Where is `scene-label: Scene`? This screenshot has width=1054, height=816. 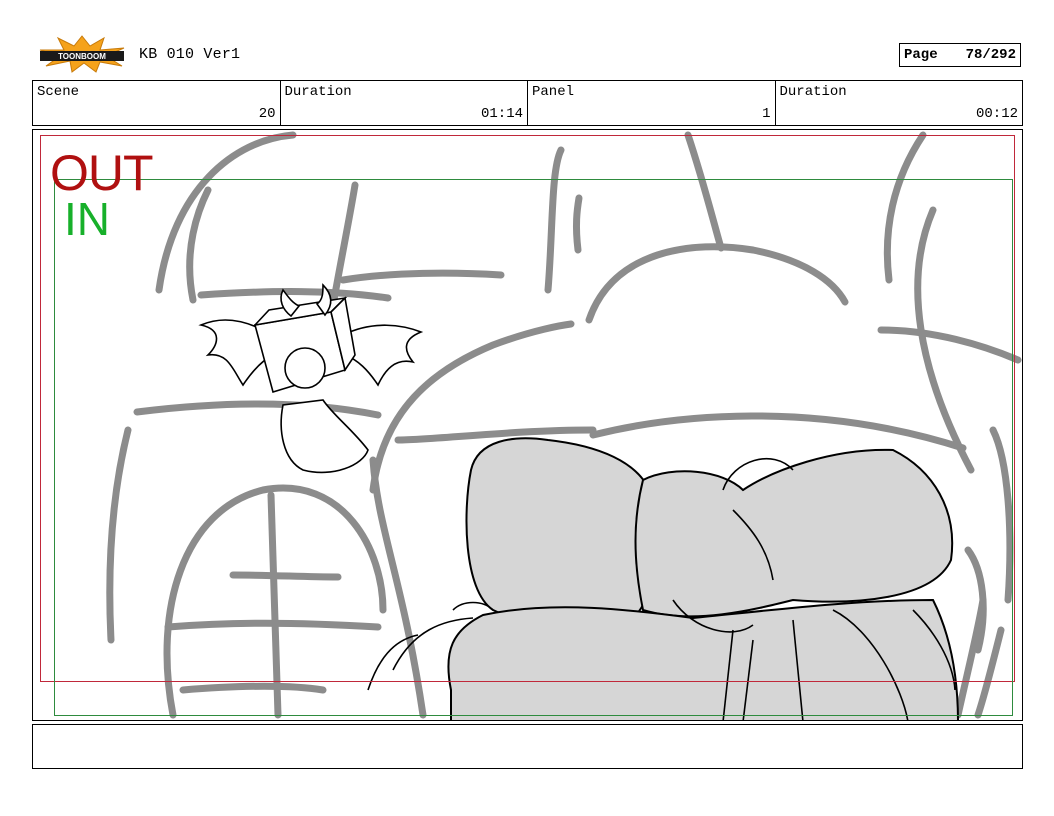 scene-label: Scene is located at coordinates (58, 92).